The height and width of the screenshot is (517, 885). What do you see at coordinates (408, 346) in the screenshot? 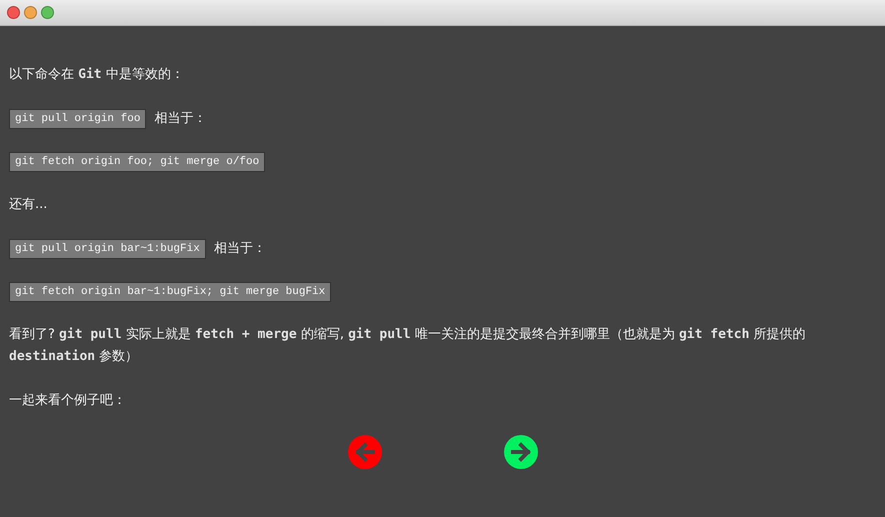
I see `paragraph: 看到了? git pull 实际上就是 fetch + merge 的缩写, git pull 唯一关注的是提交最终合并到哪里（也就是为 git fetch 所提供的 destination 参数）` at bounding box center [408, 346].